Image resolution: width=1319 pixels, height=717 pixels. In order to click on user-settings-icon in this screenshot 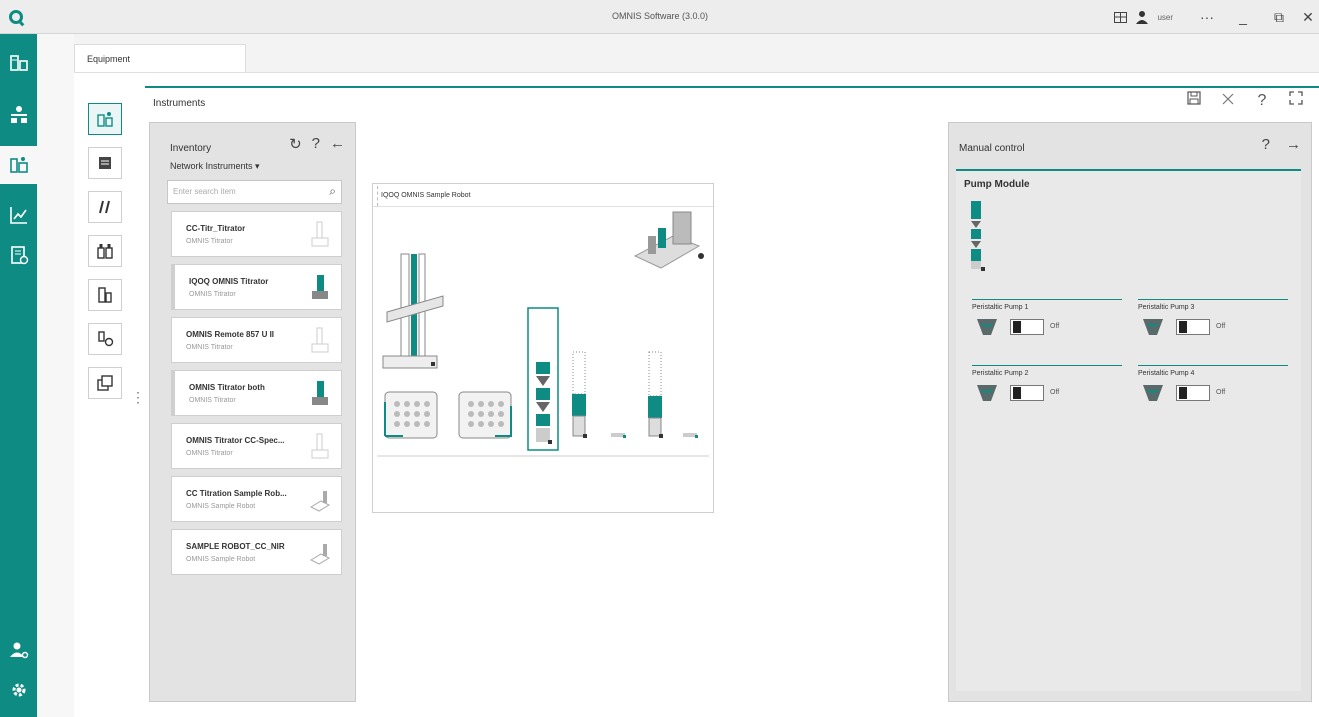, I will do `click(18, 650)`.